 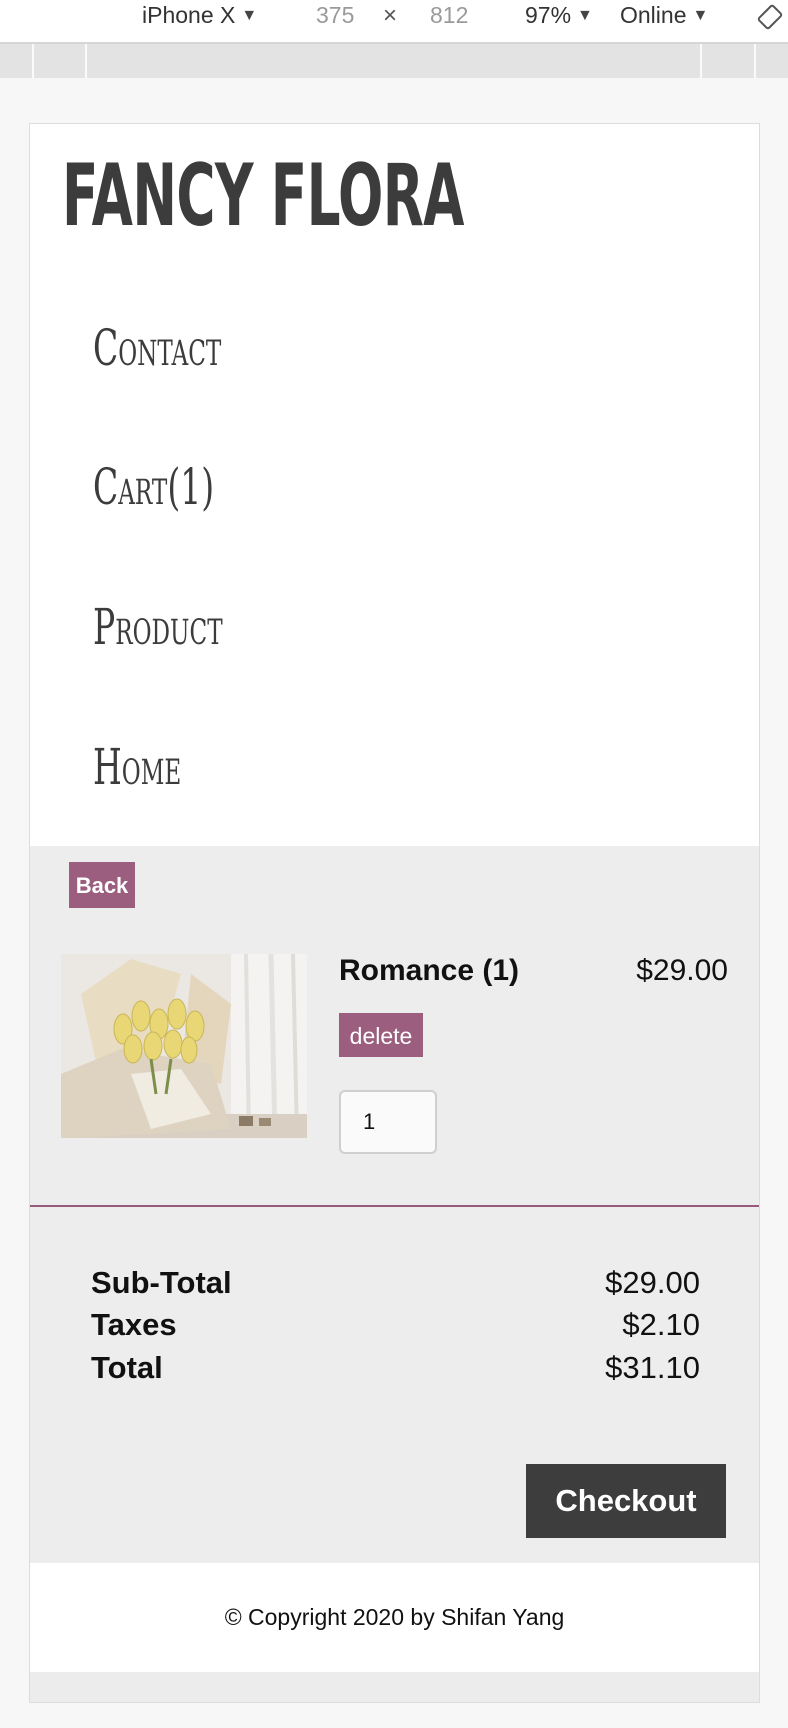 I want to click on footer: © Copyright 2020 by Shifan Yang, so click(x=394, y=1617).